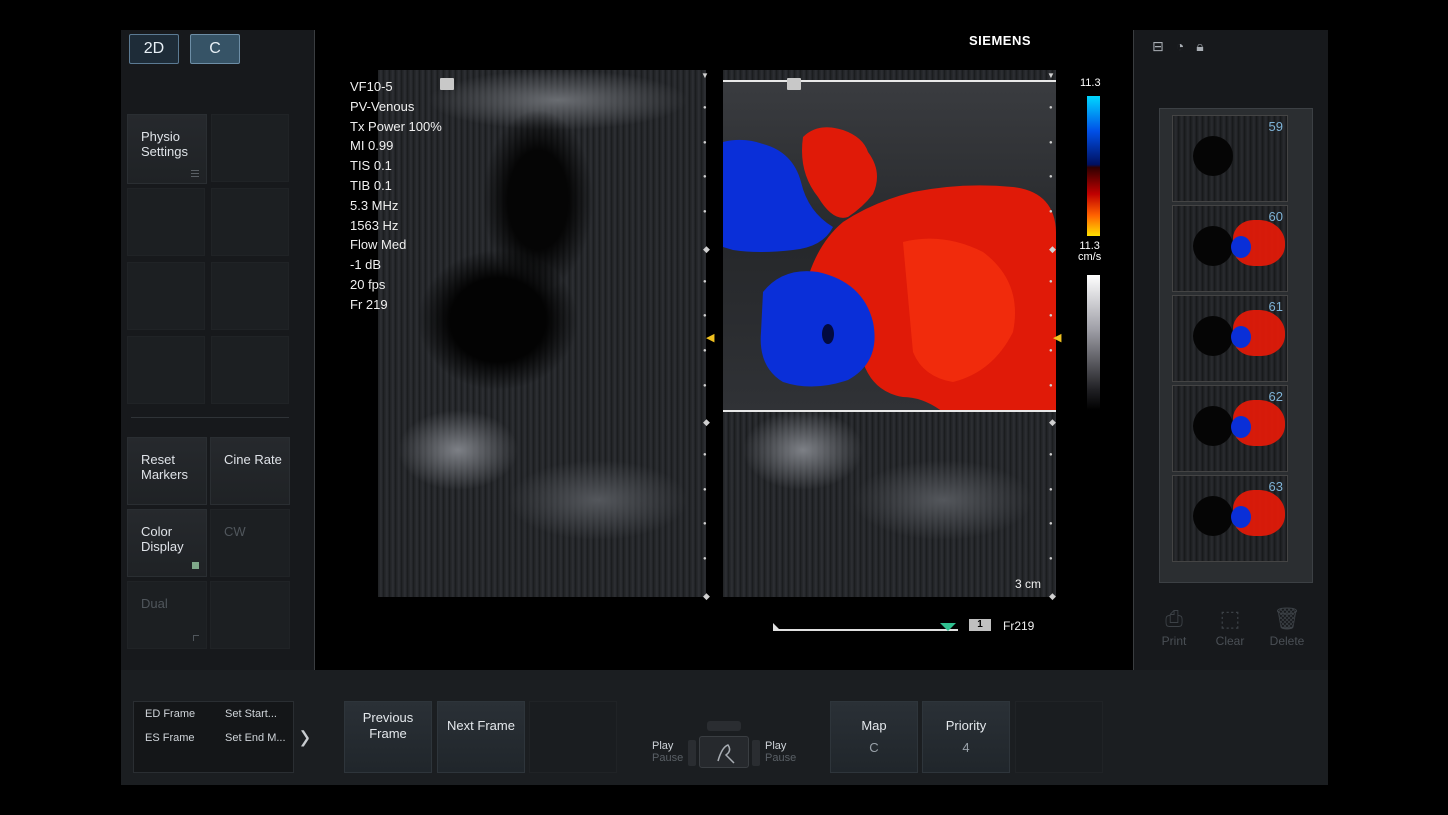 This screenshot has height=815, width=1448. I want to click on map-button: Map C, so click(874, 737).